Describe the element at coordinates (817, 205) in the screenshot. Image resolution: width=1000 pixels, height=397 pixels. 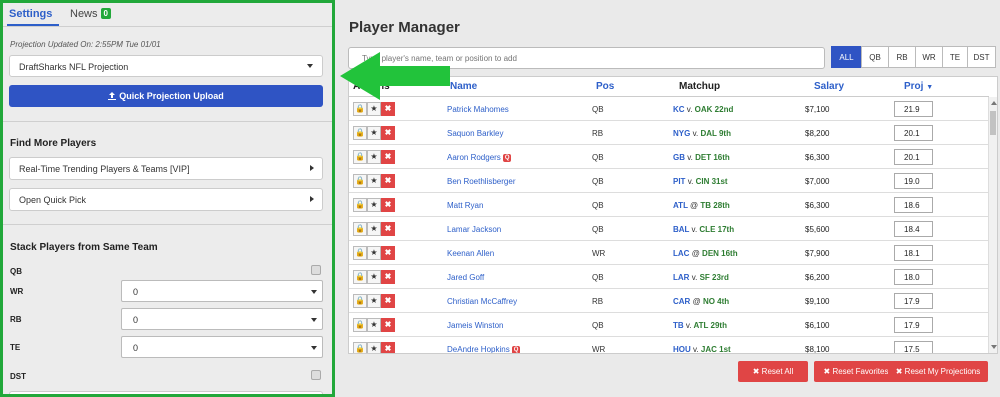
I see `player-salary: $6,300` at that location.